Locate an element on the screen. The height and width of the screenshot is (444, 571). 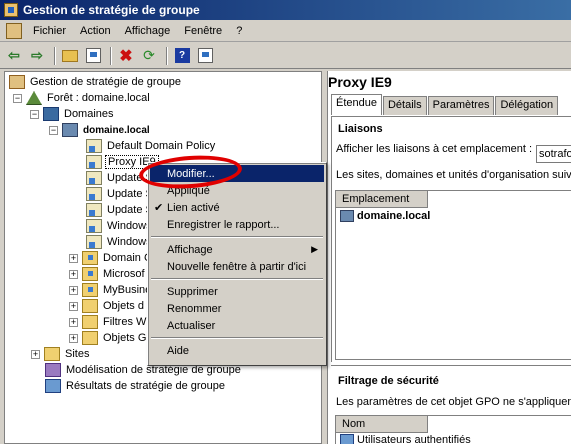
show-tree-icon is located at coordinates (93, 56).